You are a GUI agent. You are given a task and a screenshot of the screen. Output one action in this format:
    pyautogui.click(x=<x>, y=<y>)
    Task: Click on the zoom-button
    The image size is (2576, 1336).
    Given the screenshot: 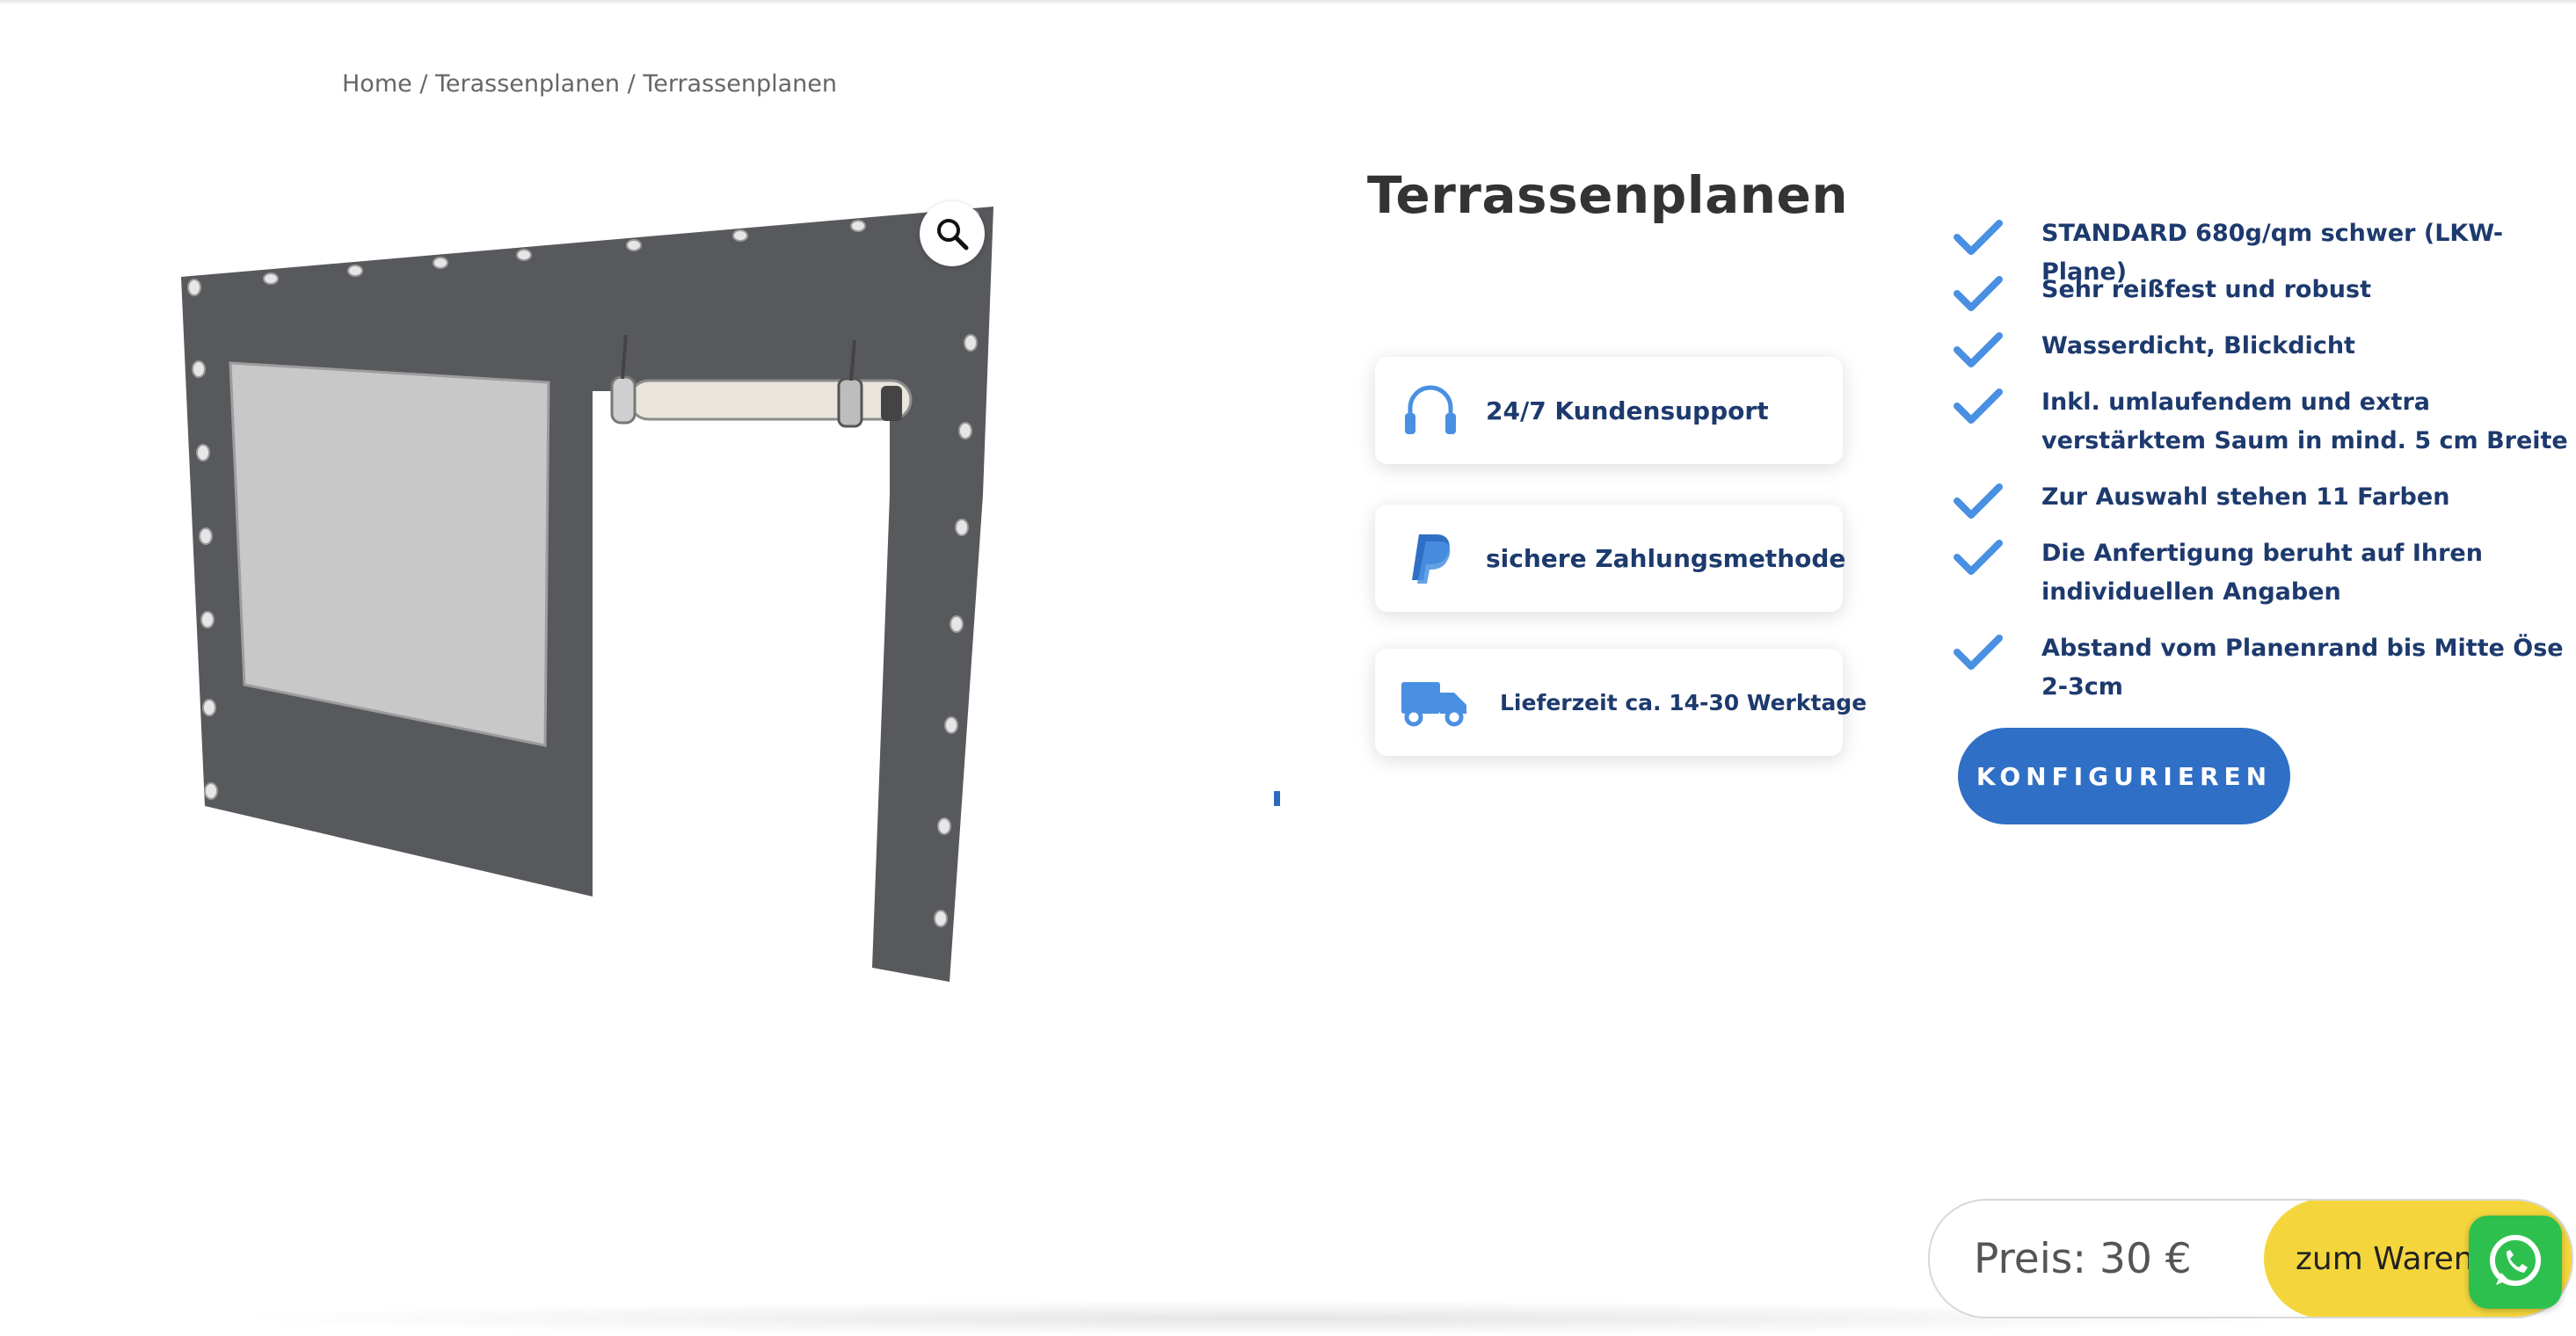 What is the action you would take?
    pyautogui.click(x=952, y=233)
    